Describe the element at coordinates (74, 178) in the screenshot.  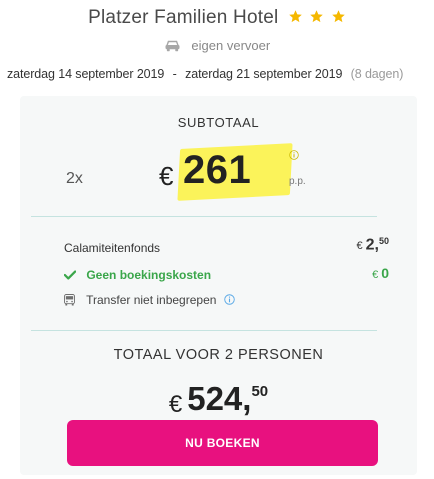
I see `person-count: 2x` at that location.